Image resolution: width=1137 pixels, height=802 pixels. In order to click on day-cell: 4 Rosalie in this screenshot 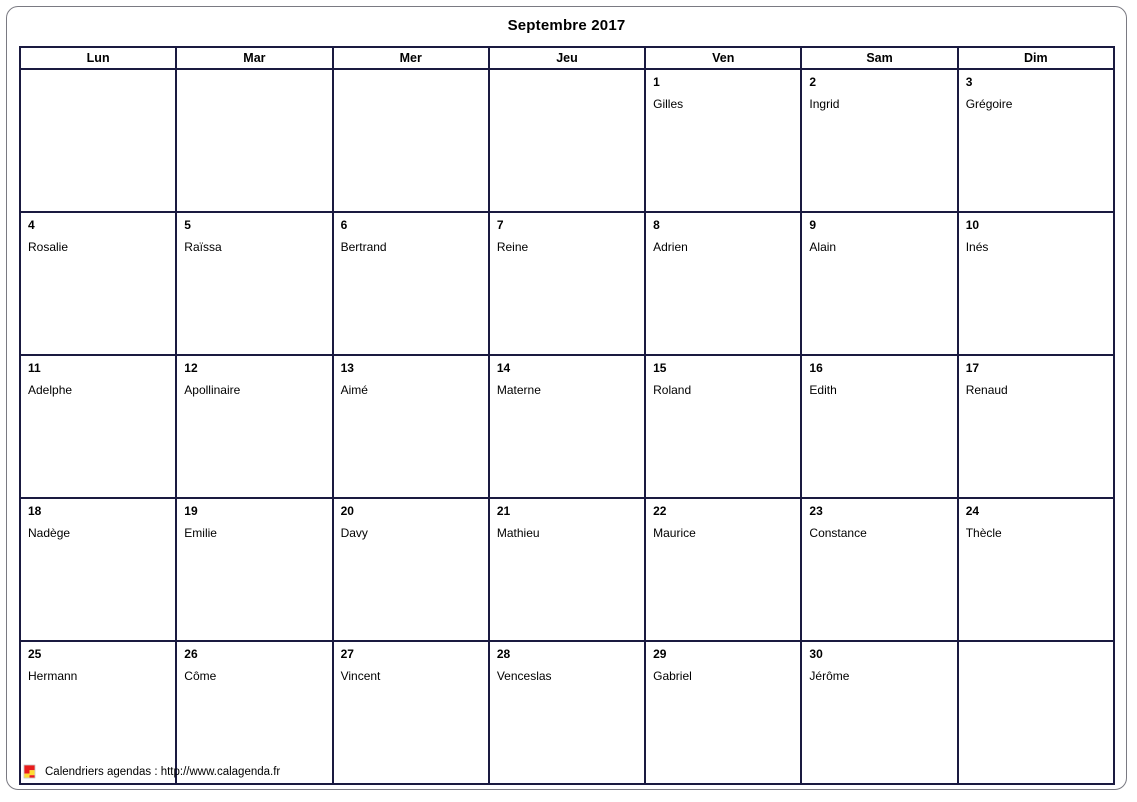, I will do `click(98, 283)`.